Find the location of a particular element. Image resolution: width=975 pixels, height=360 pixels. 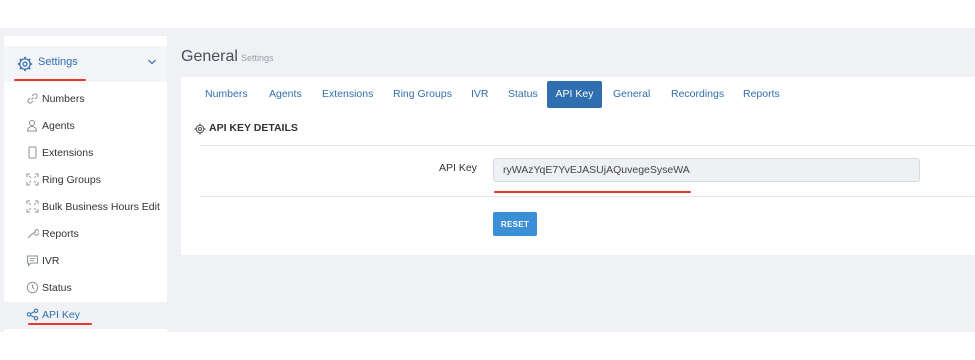

chevron-down-icon is located at coordinates (152, 62).